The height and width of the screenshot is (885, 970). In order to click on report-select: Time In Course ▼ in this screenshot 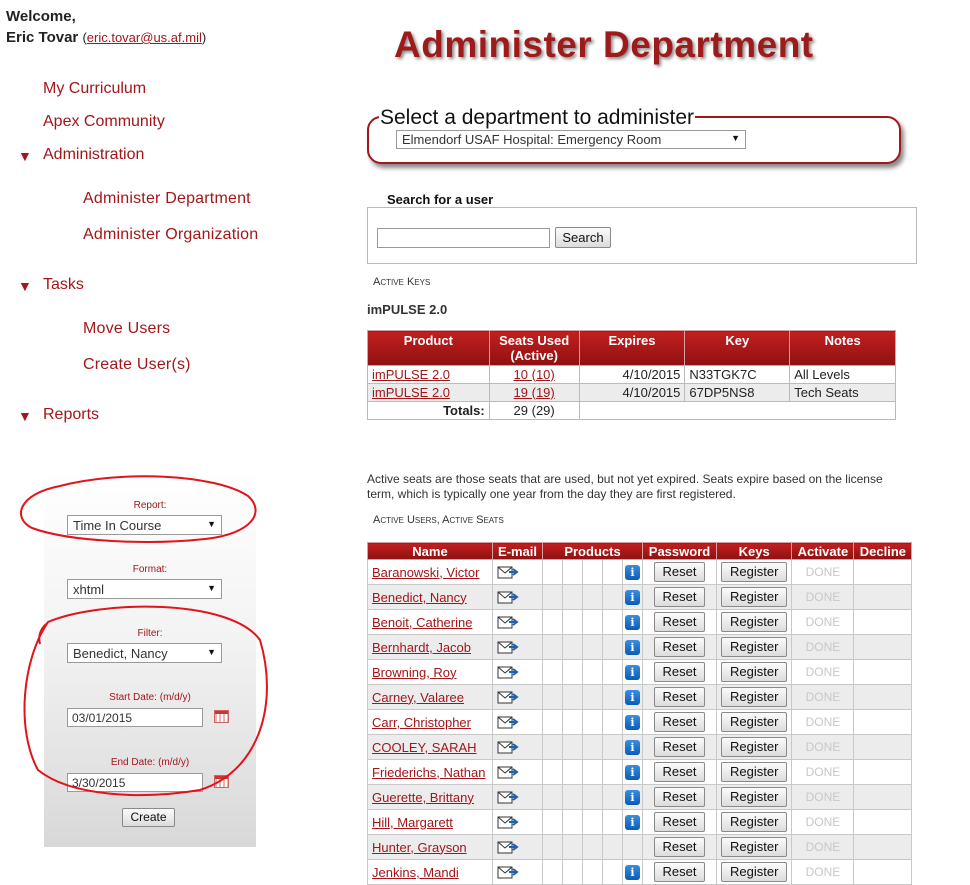, I will do `click(144, 525)`.